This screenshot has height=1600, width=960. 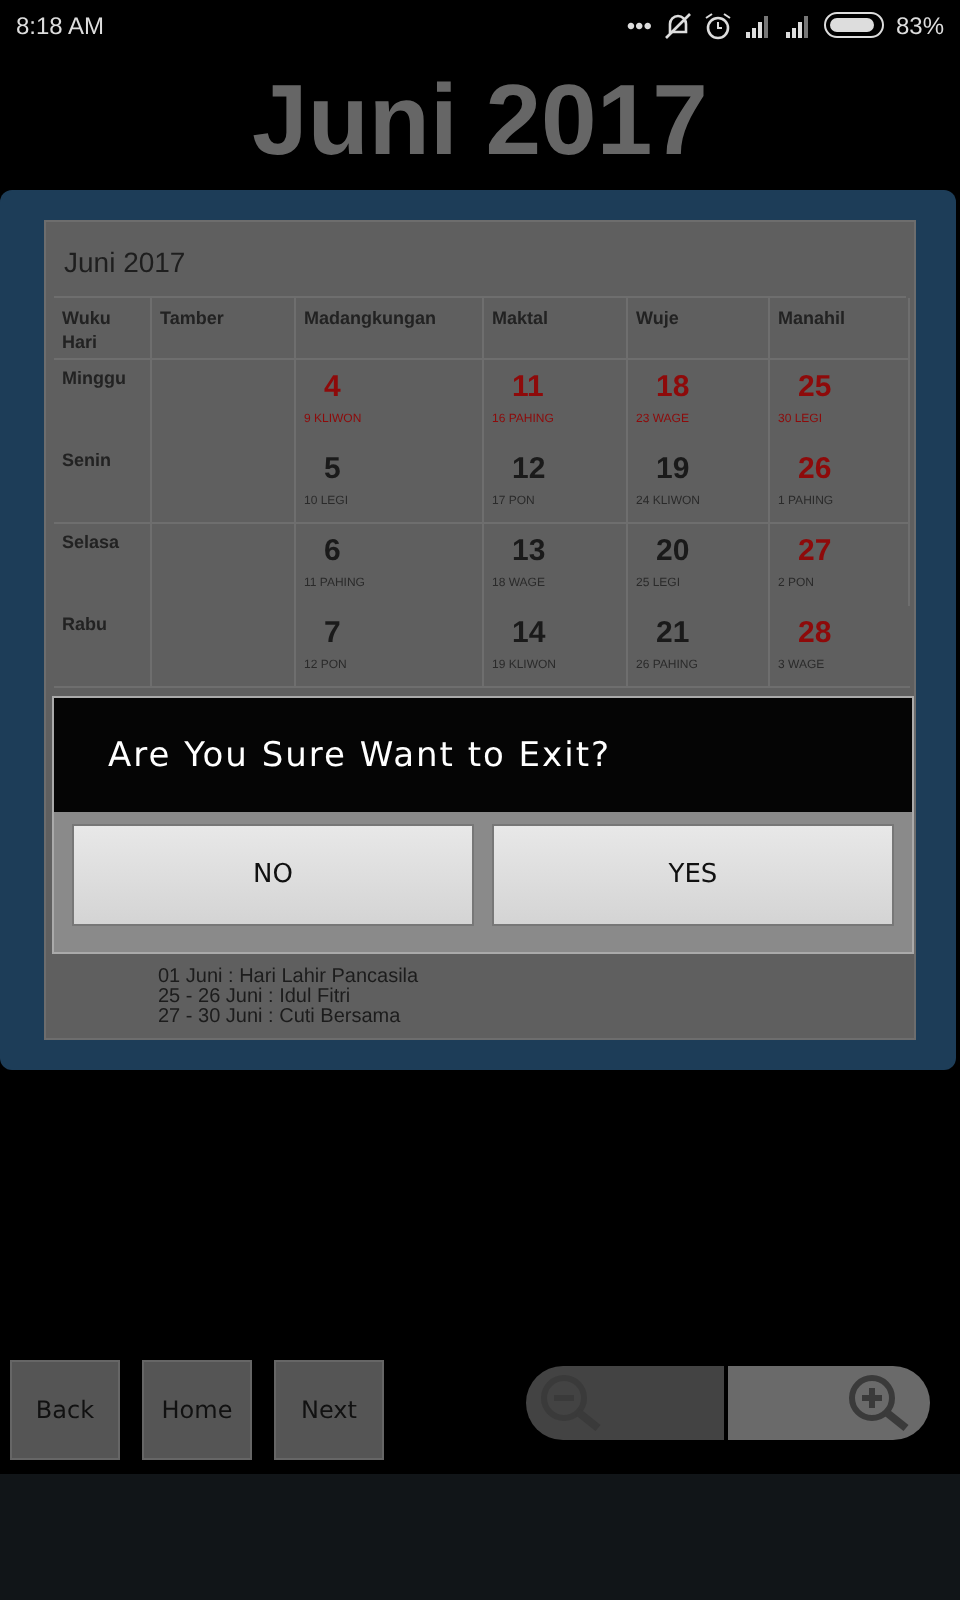 I want to click on battery-percentage: 83%, so click(x=919, y=25).